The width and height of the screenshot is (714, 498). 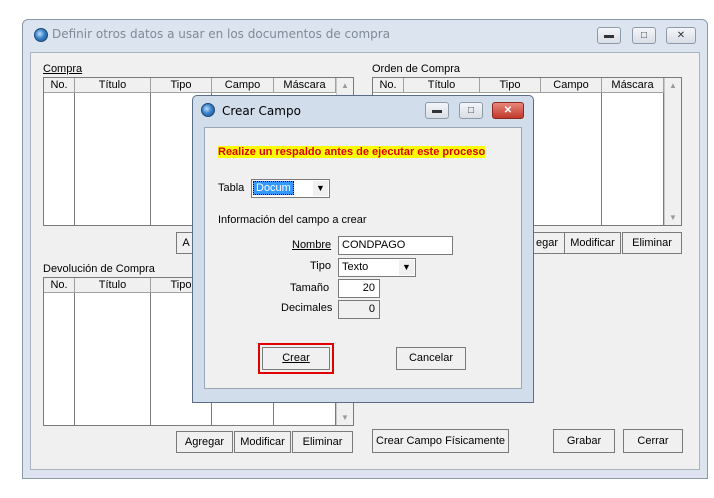 What do you see at coordinates (261, 111) in the screenshot?
I see `dialog-title: Crear Campo` at bounding box center [261, 111].